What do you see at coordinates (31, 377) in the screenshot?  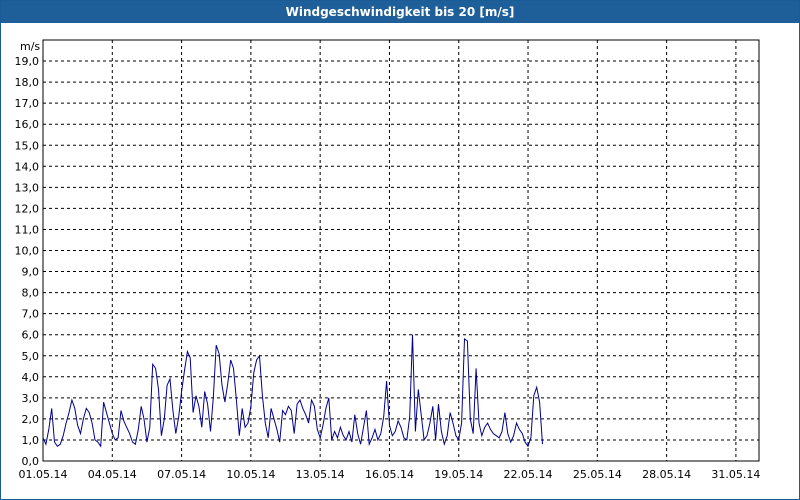 I see `y-tick-label: 4,0` at bounding box center [31, 377].